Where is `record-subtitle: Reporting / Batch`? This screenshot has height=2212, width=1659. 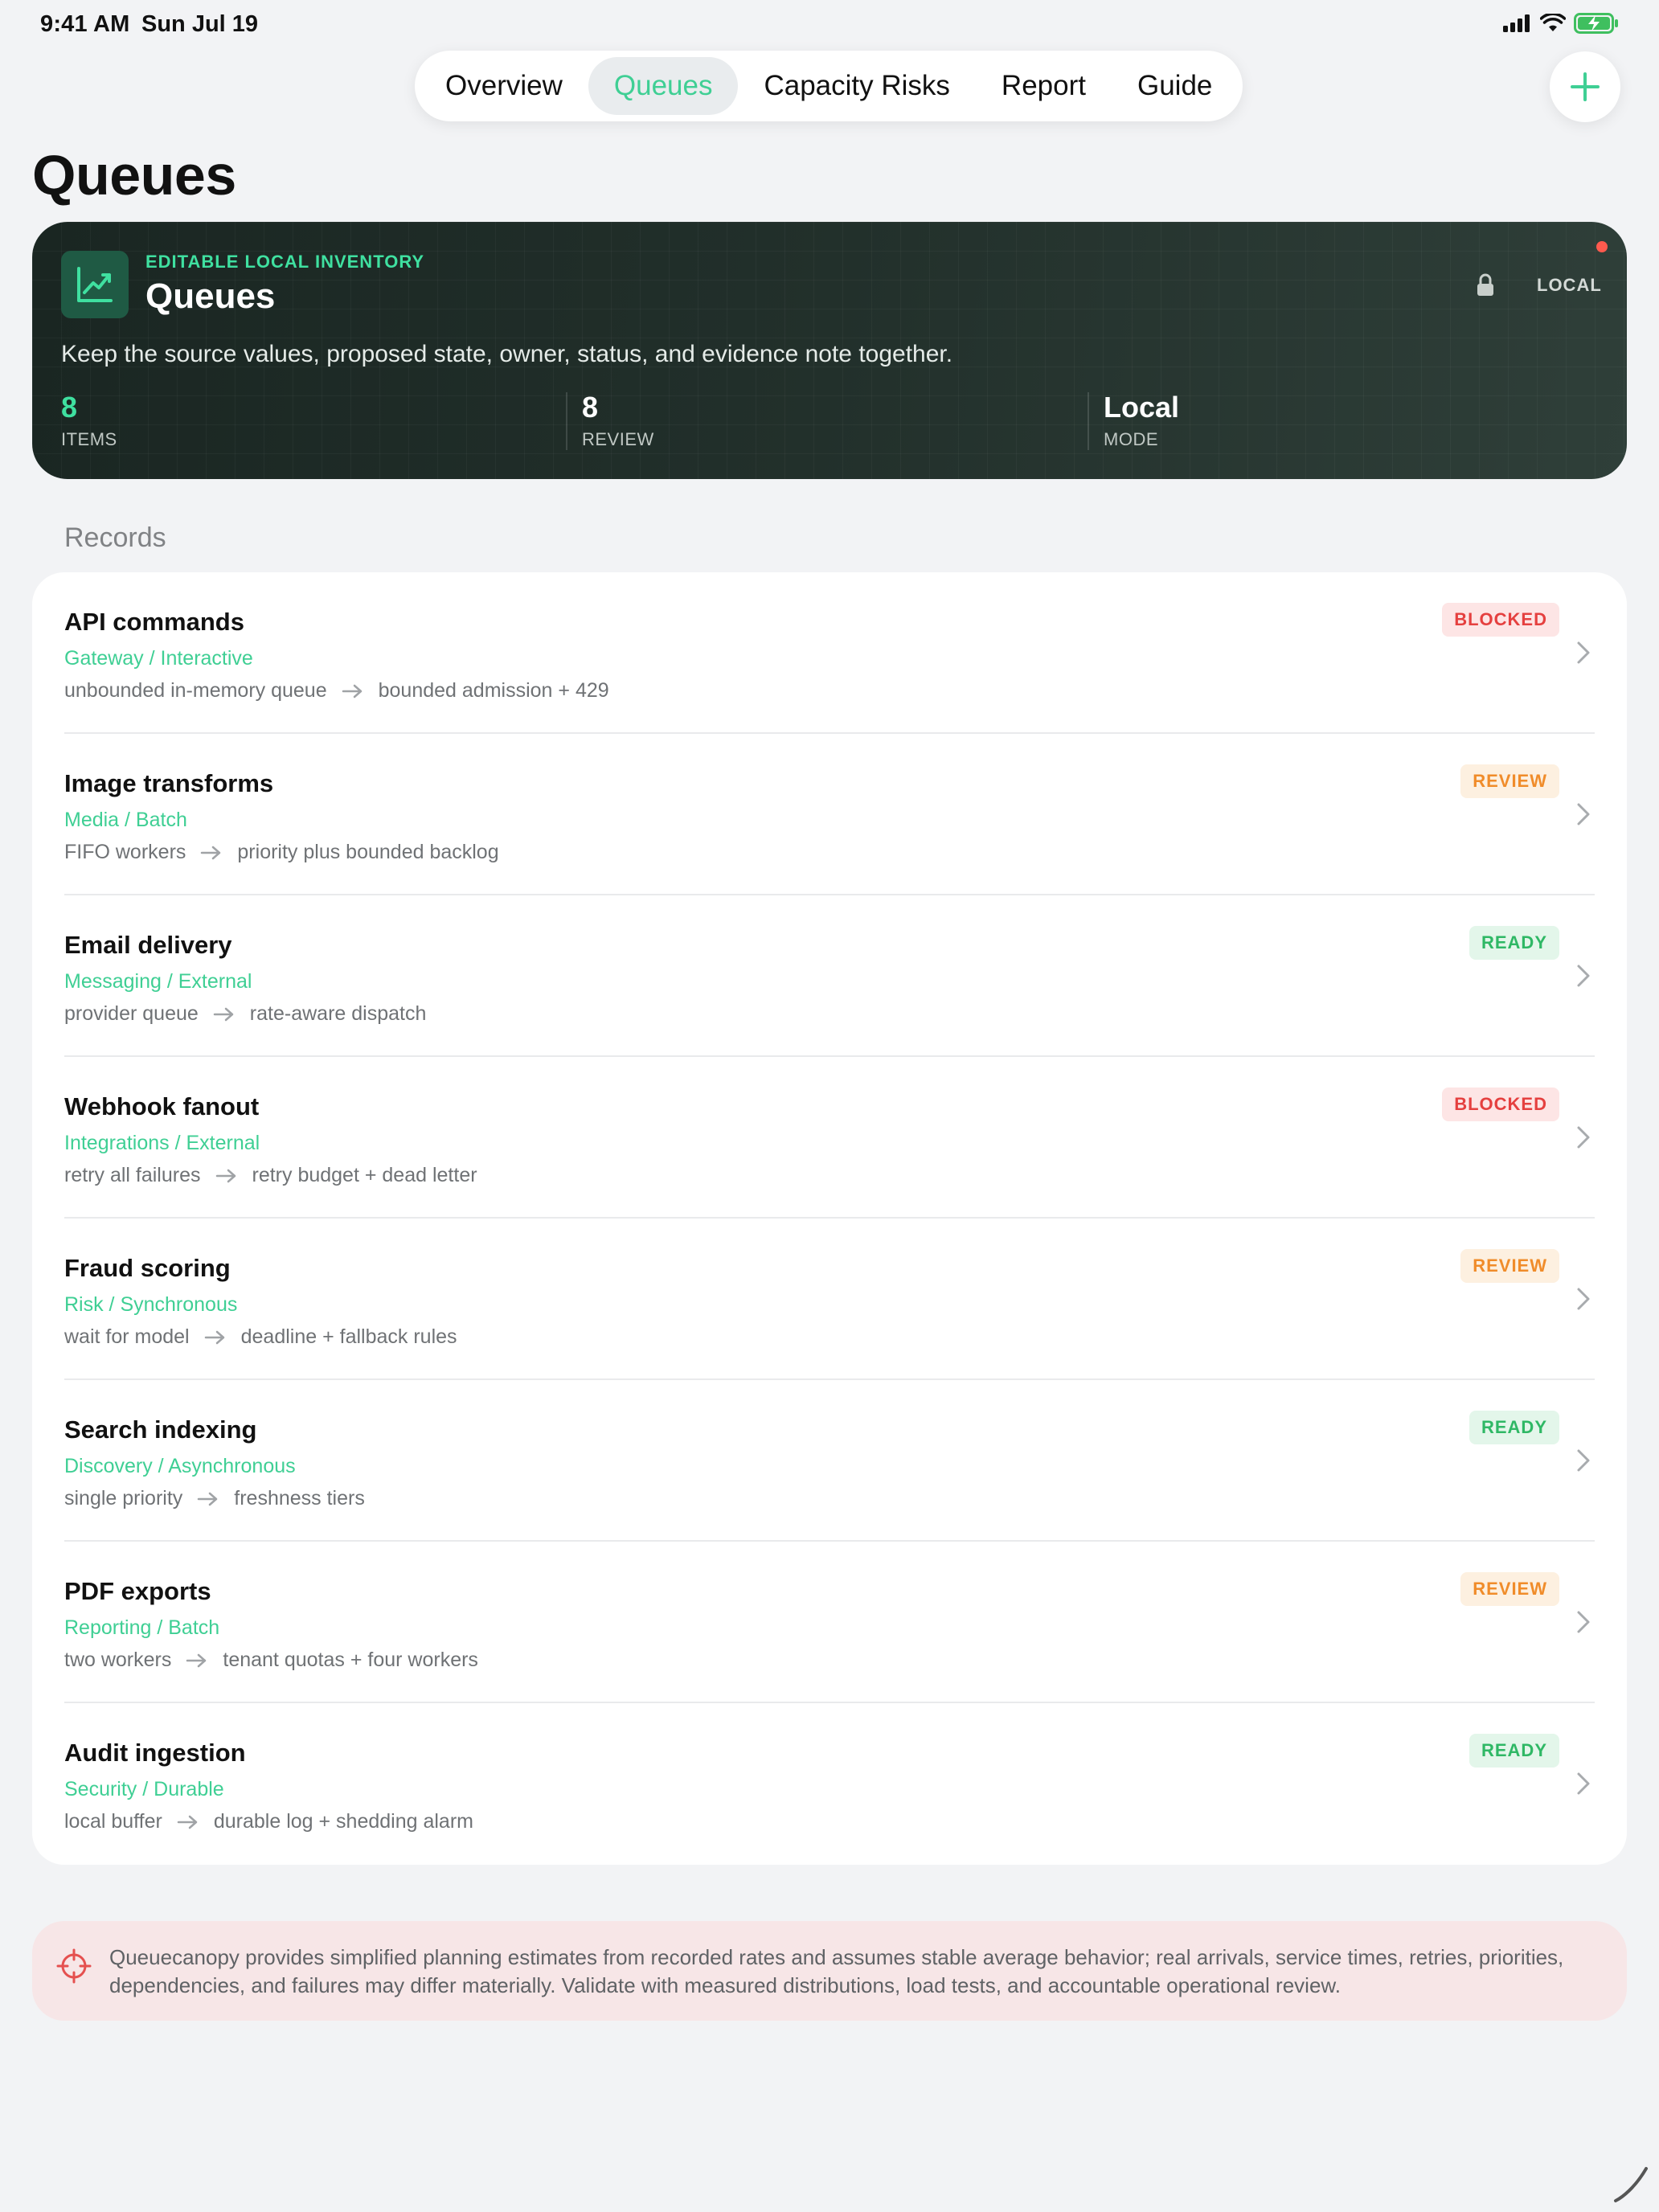
record-subtitle: Reporting / Batch is located at coordinates (142, 1627).